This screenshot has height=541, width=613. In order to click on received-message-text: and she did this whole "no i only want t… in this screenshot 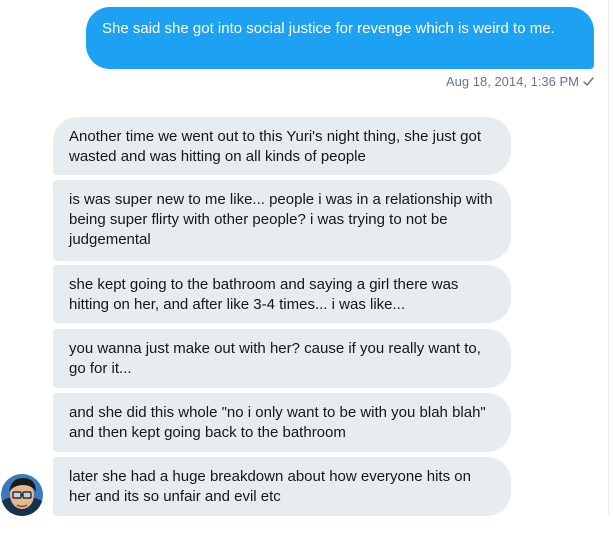, I will do `click(277, 422)`.